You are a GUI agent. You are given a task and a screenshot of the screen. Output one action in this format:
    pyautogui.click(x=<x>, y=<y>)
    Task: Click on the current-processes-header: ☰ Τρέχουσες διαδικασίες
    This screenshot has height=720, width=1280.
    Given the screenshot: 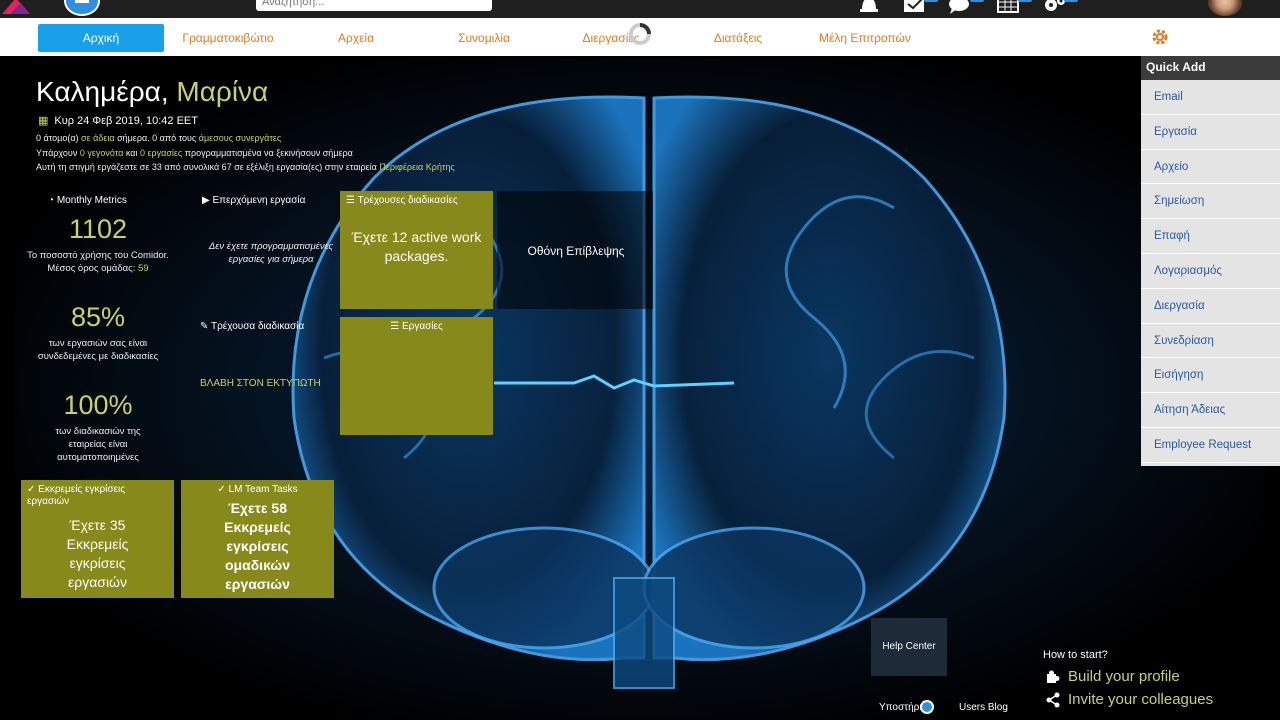 What is the action you would take?
    pyautogui.click(x=416, y=200)
    